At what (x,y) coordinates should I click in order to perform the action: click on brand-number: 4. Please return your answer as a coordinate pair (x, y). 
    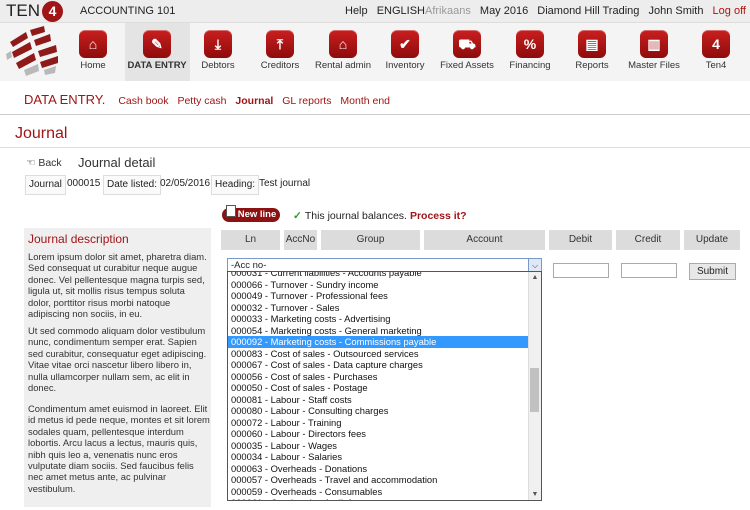
    Looking at the image, I should click on (52, 11).